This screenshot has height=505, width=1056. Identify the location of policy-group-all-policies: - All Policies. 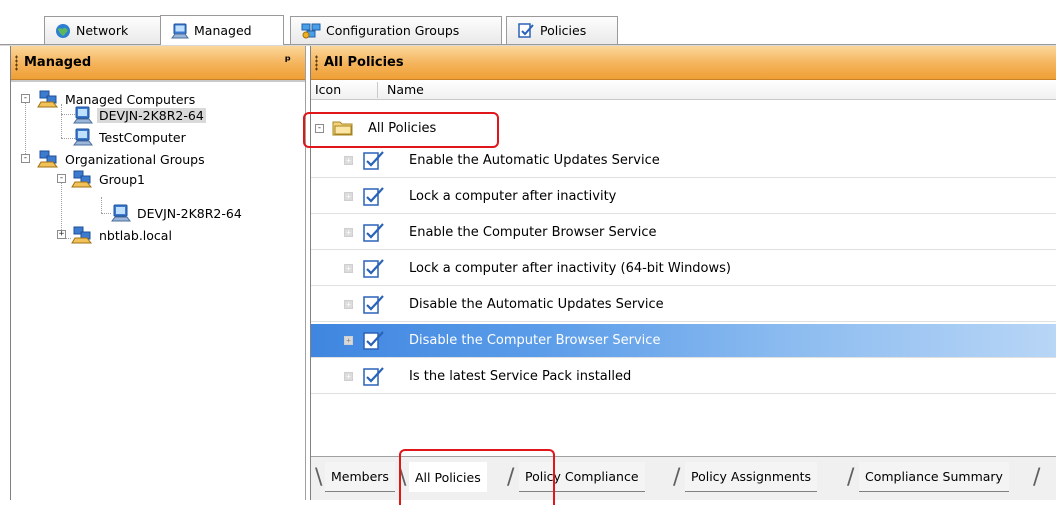
(375, 128).